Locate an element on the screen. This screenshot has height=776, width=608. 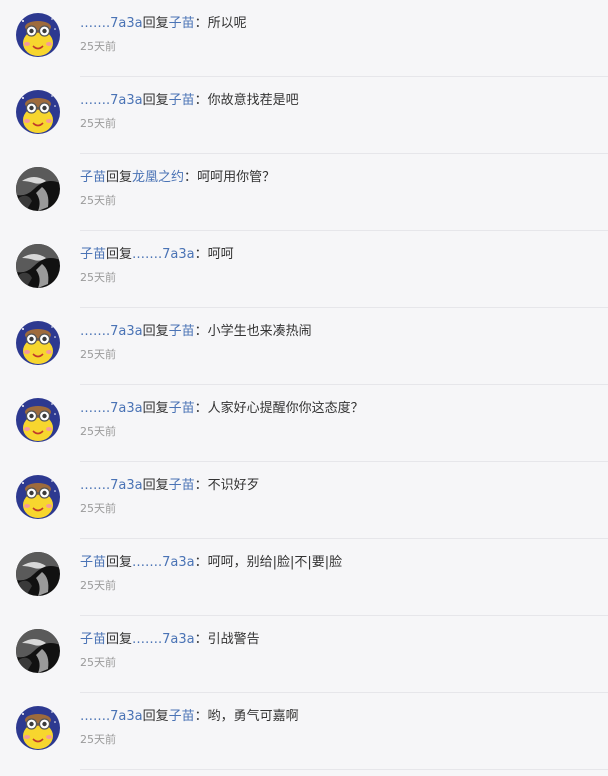
list-item: 子苗回复…….7a3a：呵呵，别给|脸|不|要|脸 25天前 is located at coordinates (304, 577).